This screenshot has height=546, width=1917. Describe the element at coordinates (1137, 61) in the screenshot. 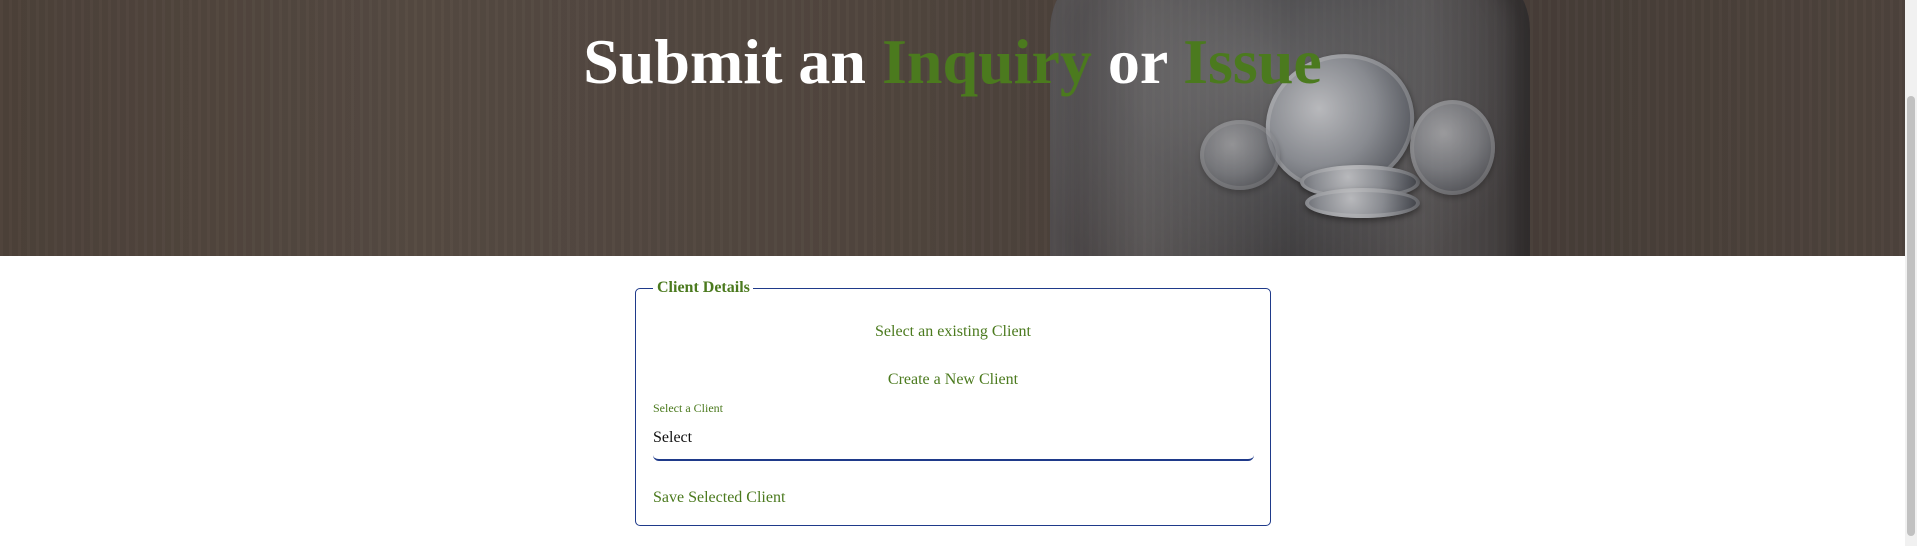

I see `title-text: or` at that location.